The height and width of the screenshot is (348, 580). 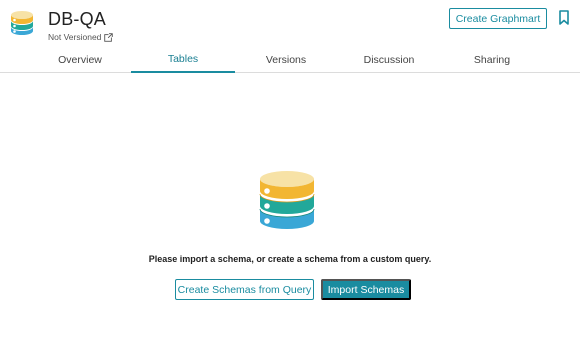 What do you see at coordinates (77, 19) in the screenshot?
I see `page-title: DB-QA` at bounding box center [77, 19].